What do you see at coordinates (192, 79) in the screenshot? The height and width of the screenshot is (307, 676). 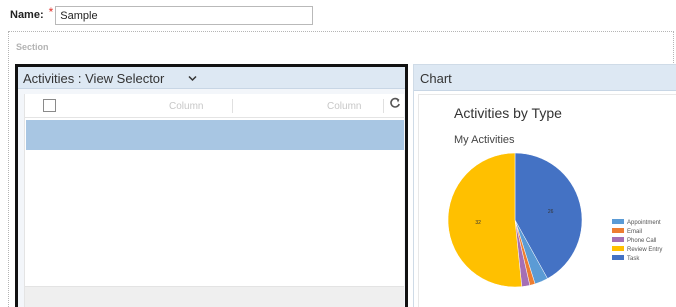 I see `chevron-down-icon` at bounding box center [192, 79].